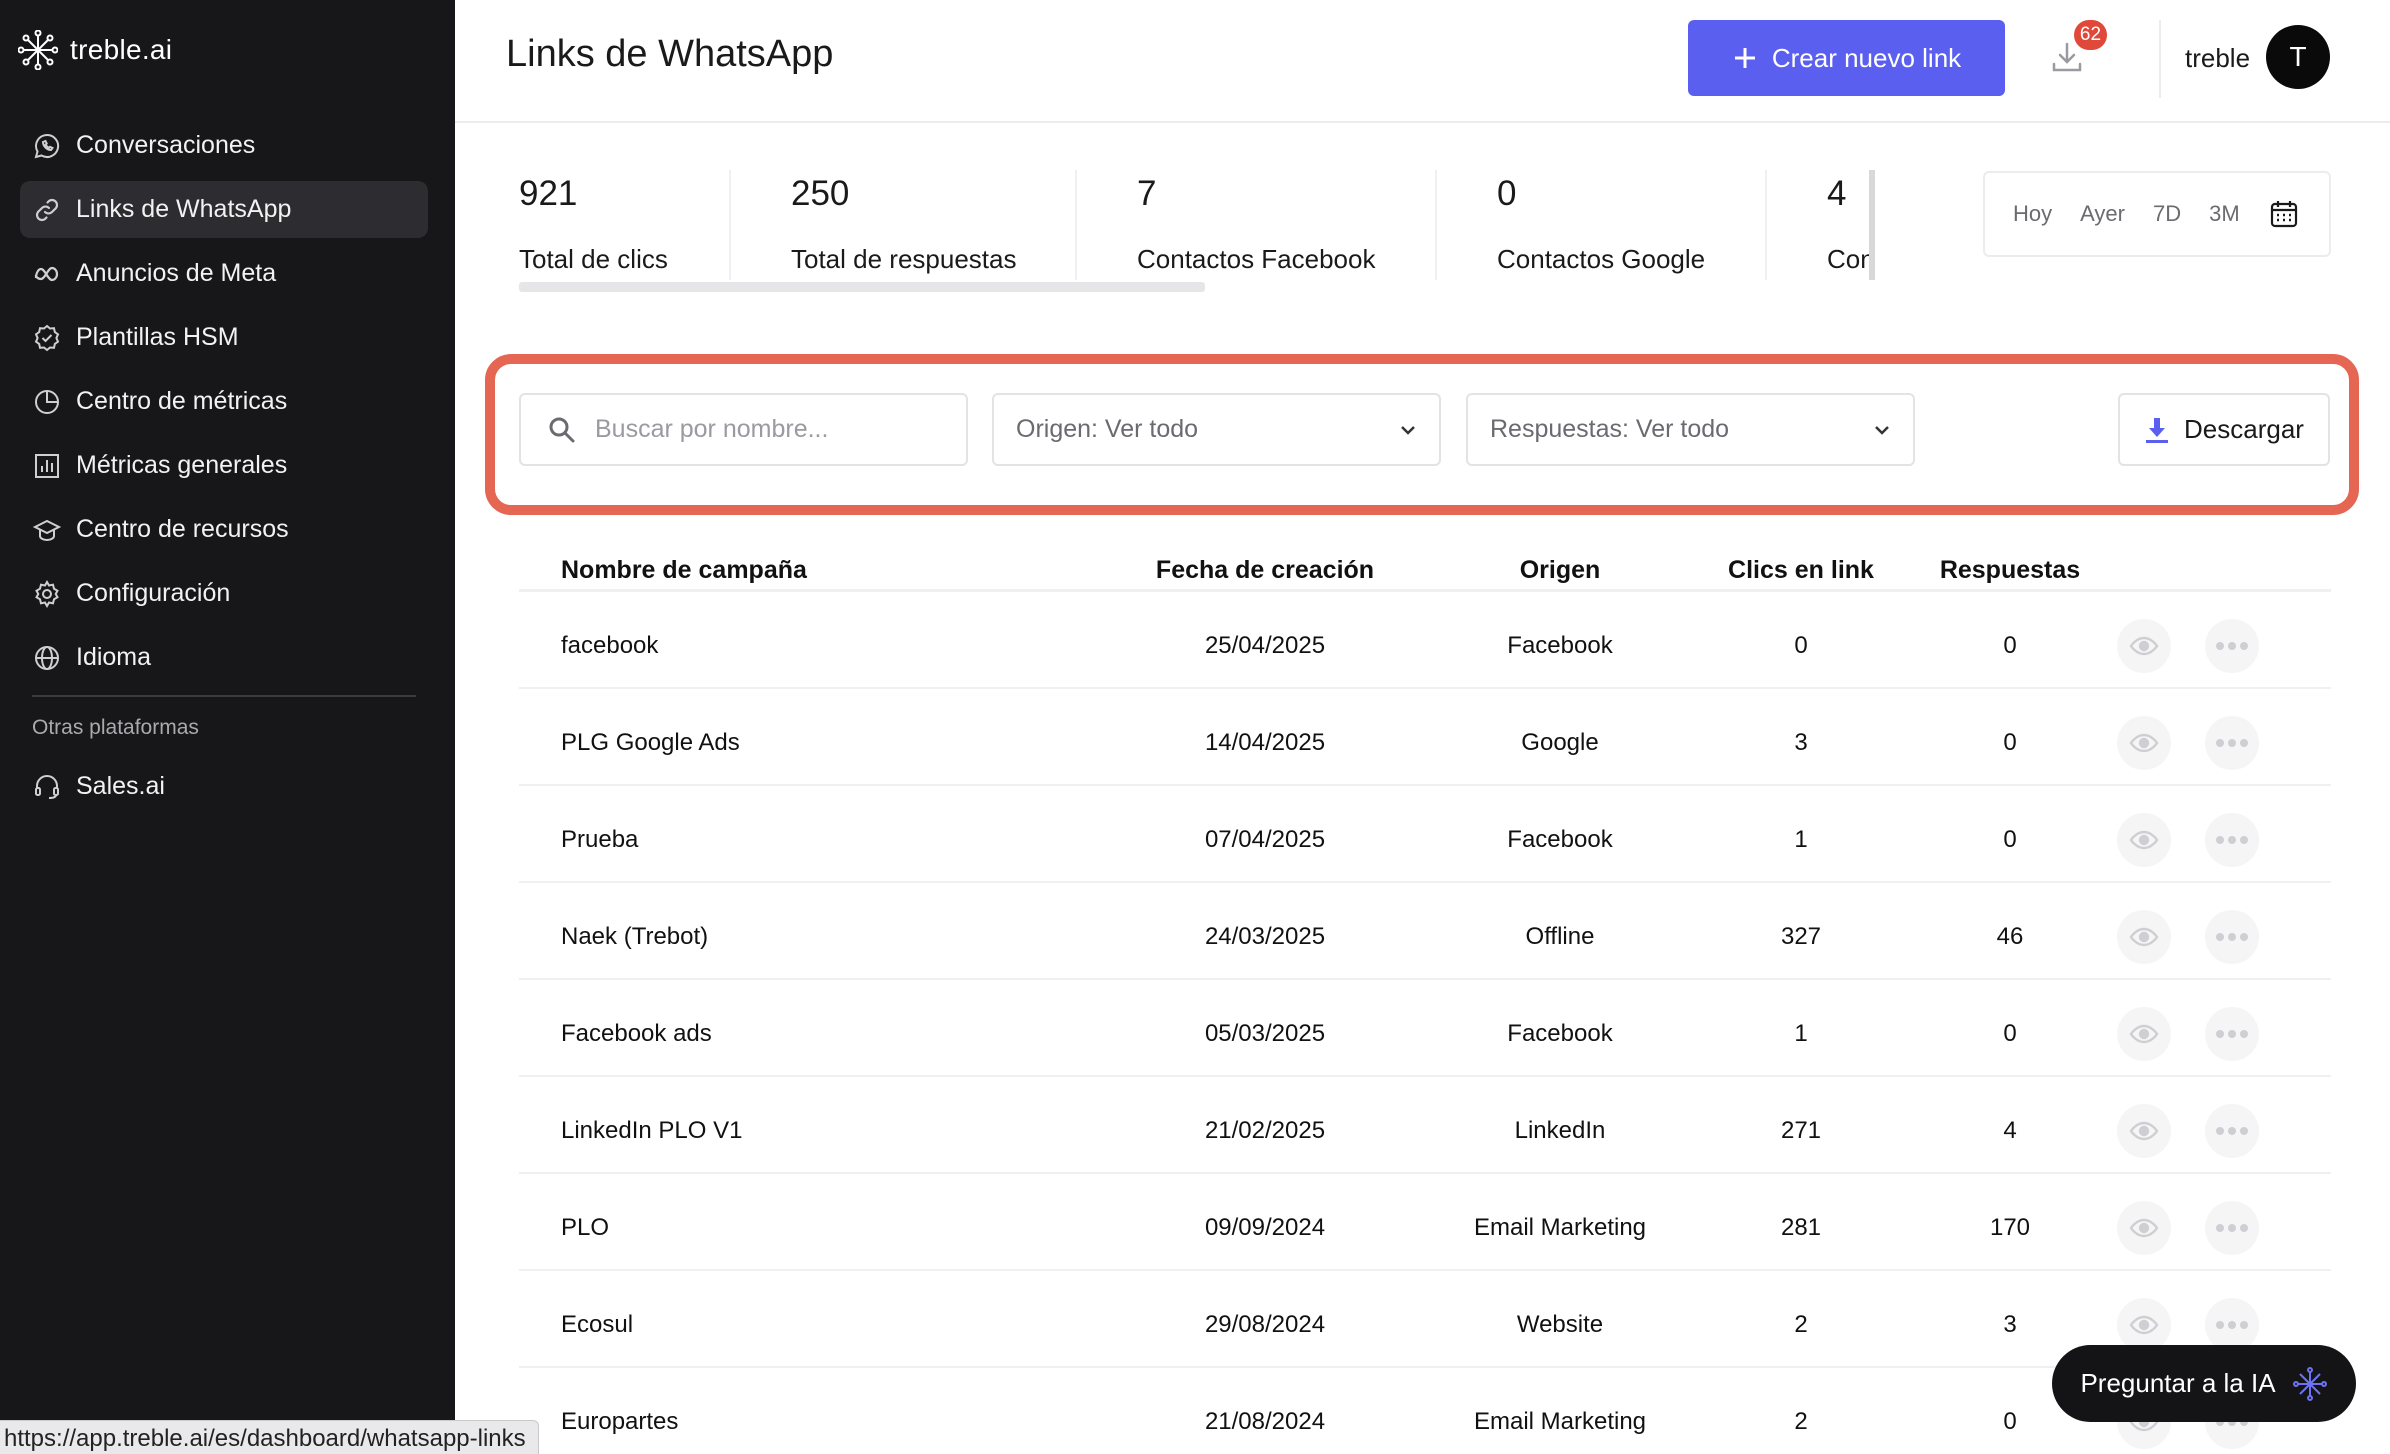 The width and height of the screenshot is (2390, 1454). I want to click on table-row: PLO 09/09/2024 Email Marketing 281 170, so click(1425, 1222).